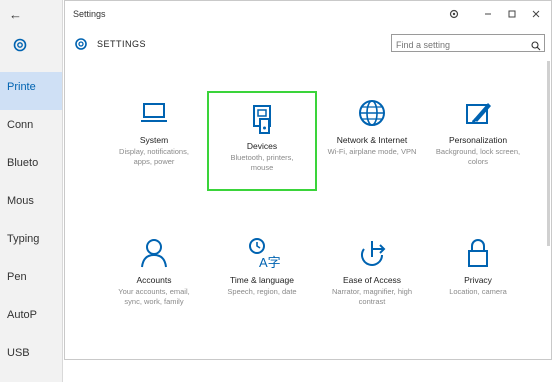 This screenshot has width=552, height=382. I want to click on tile-description: Location, camera, so click(478, 291).